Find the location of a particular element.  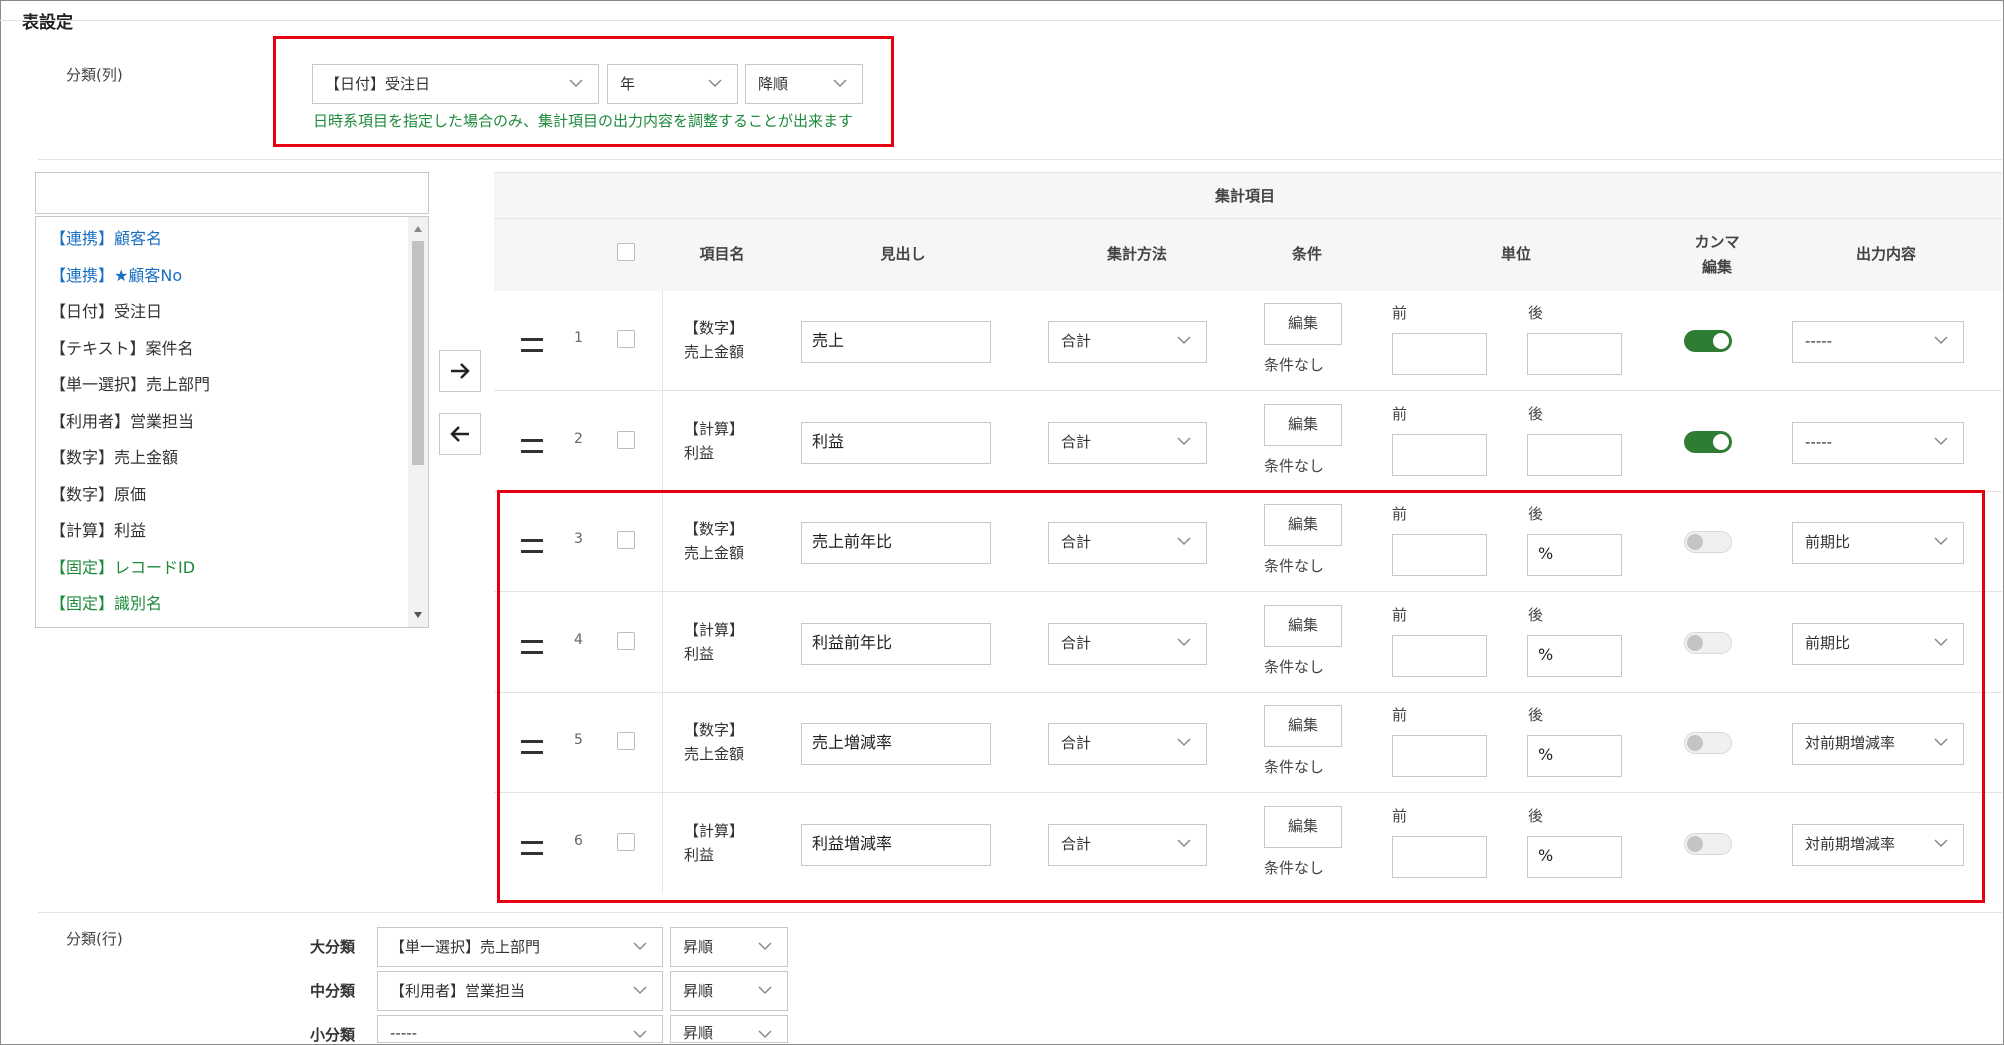

major-order-select: 昇順 is located at coordinates (729, 947).